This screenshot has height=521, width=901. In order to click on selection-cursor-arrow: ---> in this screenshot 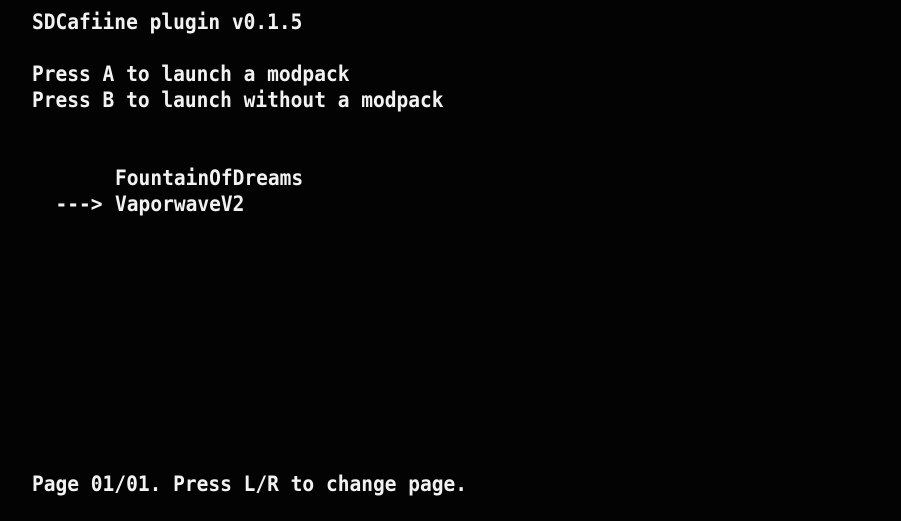, I will do `click(79, 204)`.